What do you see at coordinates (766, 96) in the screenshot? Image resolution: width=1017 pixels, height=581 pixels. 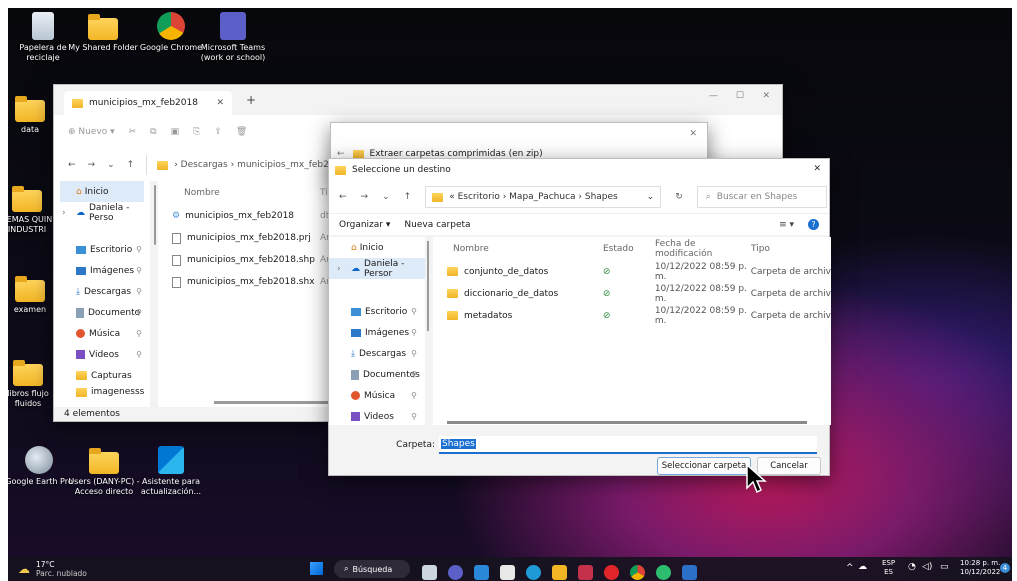 I see `close-window-icon: ✕` at bounding box center [766, 96].